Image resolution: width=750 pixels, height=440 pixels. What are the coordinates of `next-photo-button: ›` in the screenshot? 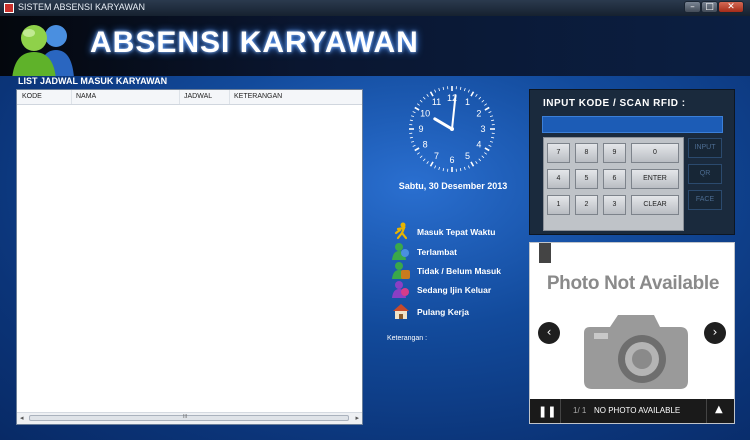 It's located at (715, 333).